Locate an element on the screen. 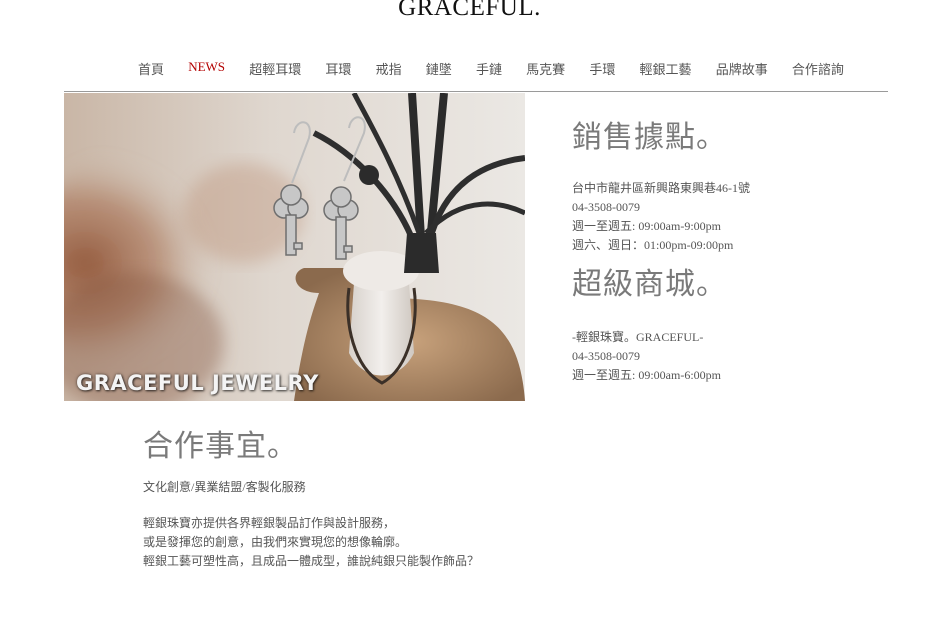 The width and height of the screenshot is (939, 623). nav-item-bracelets: 手鏈 is located at coordinates (489, 68).